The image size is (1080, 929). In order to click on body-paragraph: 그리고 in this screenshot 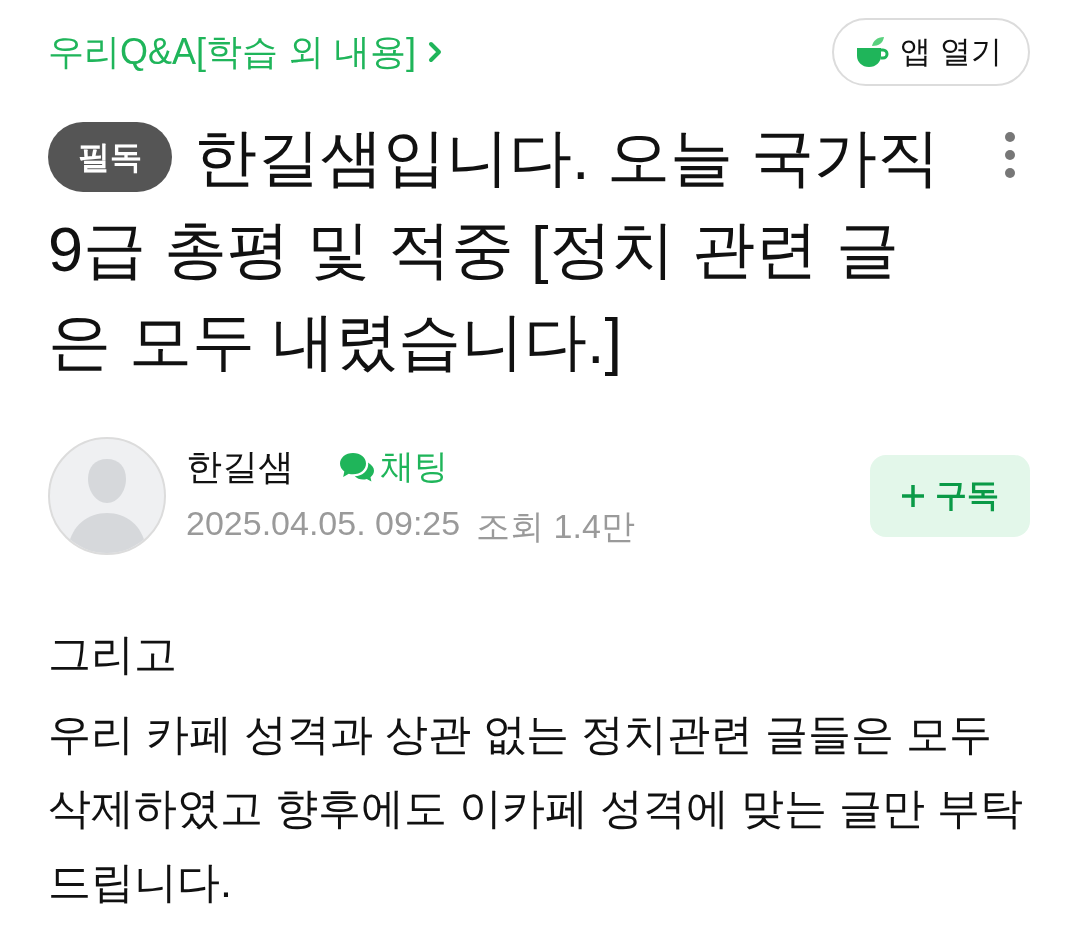, I will do `click(113, 654)`.